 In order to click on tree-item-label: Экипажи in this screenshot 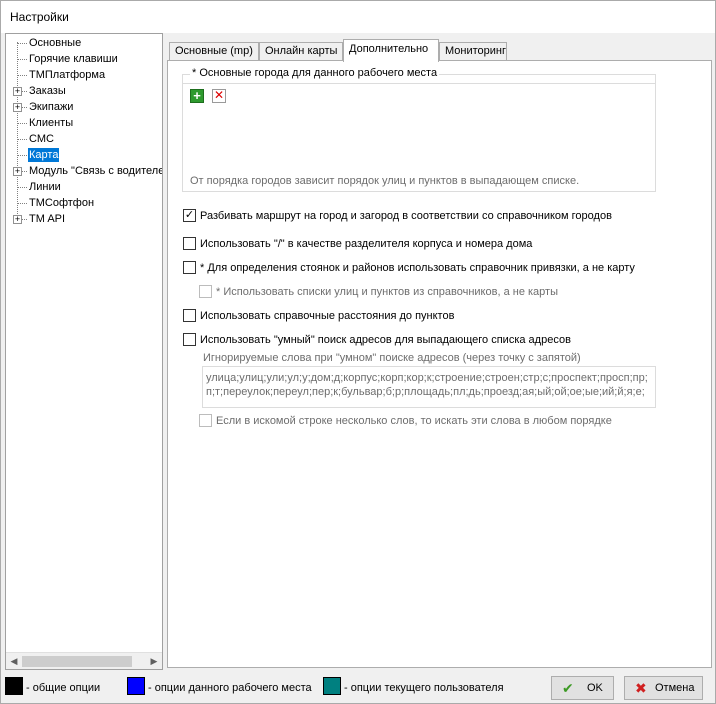, I will do `click(51, 107)`.